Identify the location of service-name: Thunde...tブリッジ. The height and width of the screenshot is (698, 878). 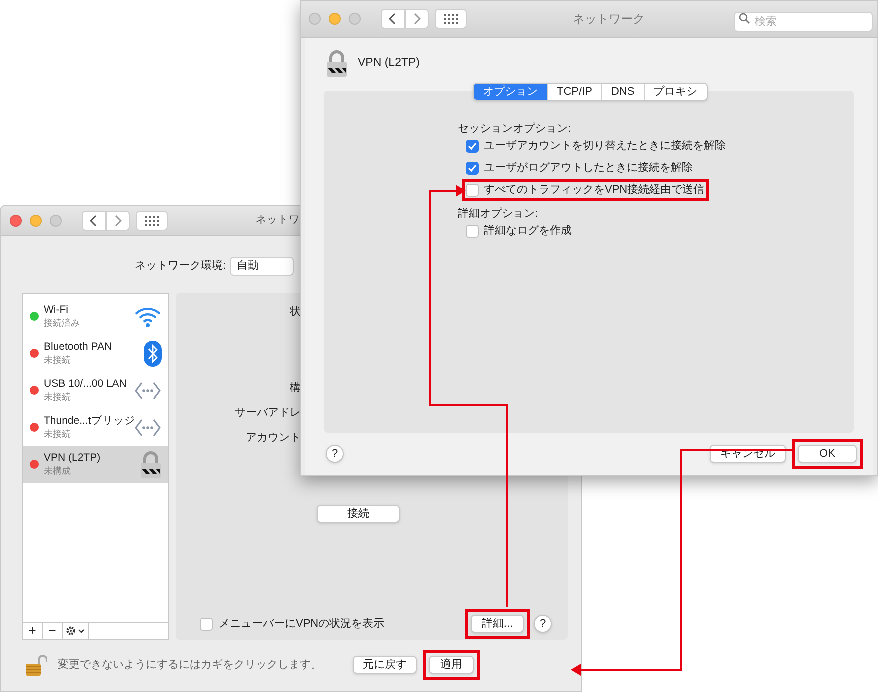
(89, 421).